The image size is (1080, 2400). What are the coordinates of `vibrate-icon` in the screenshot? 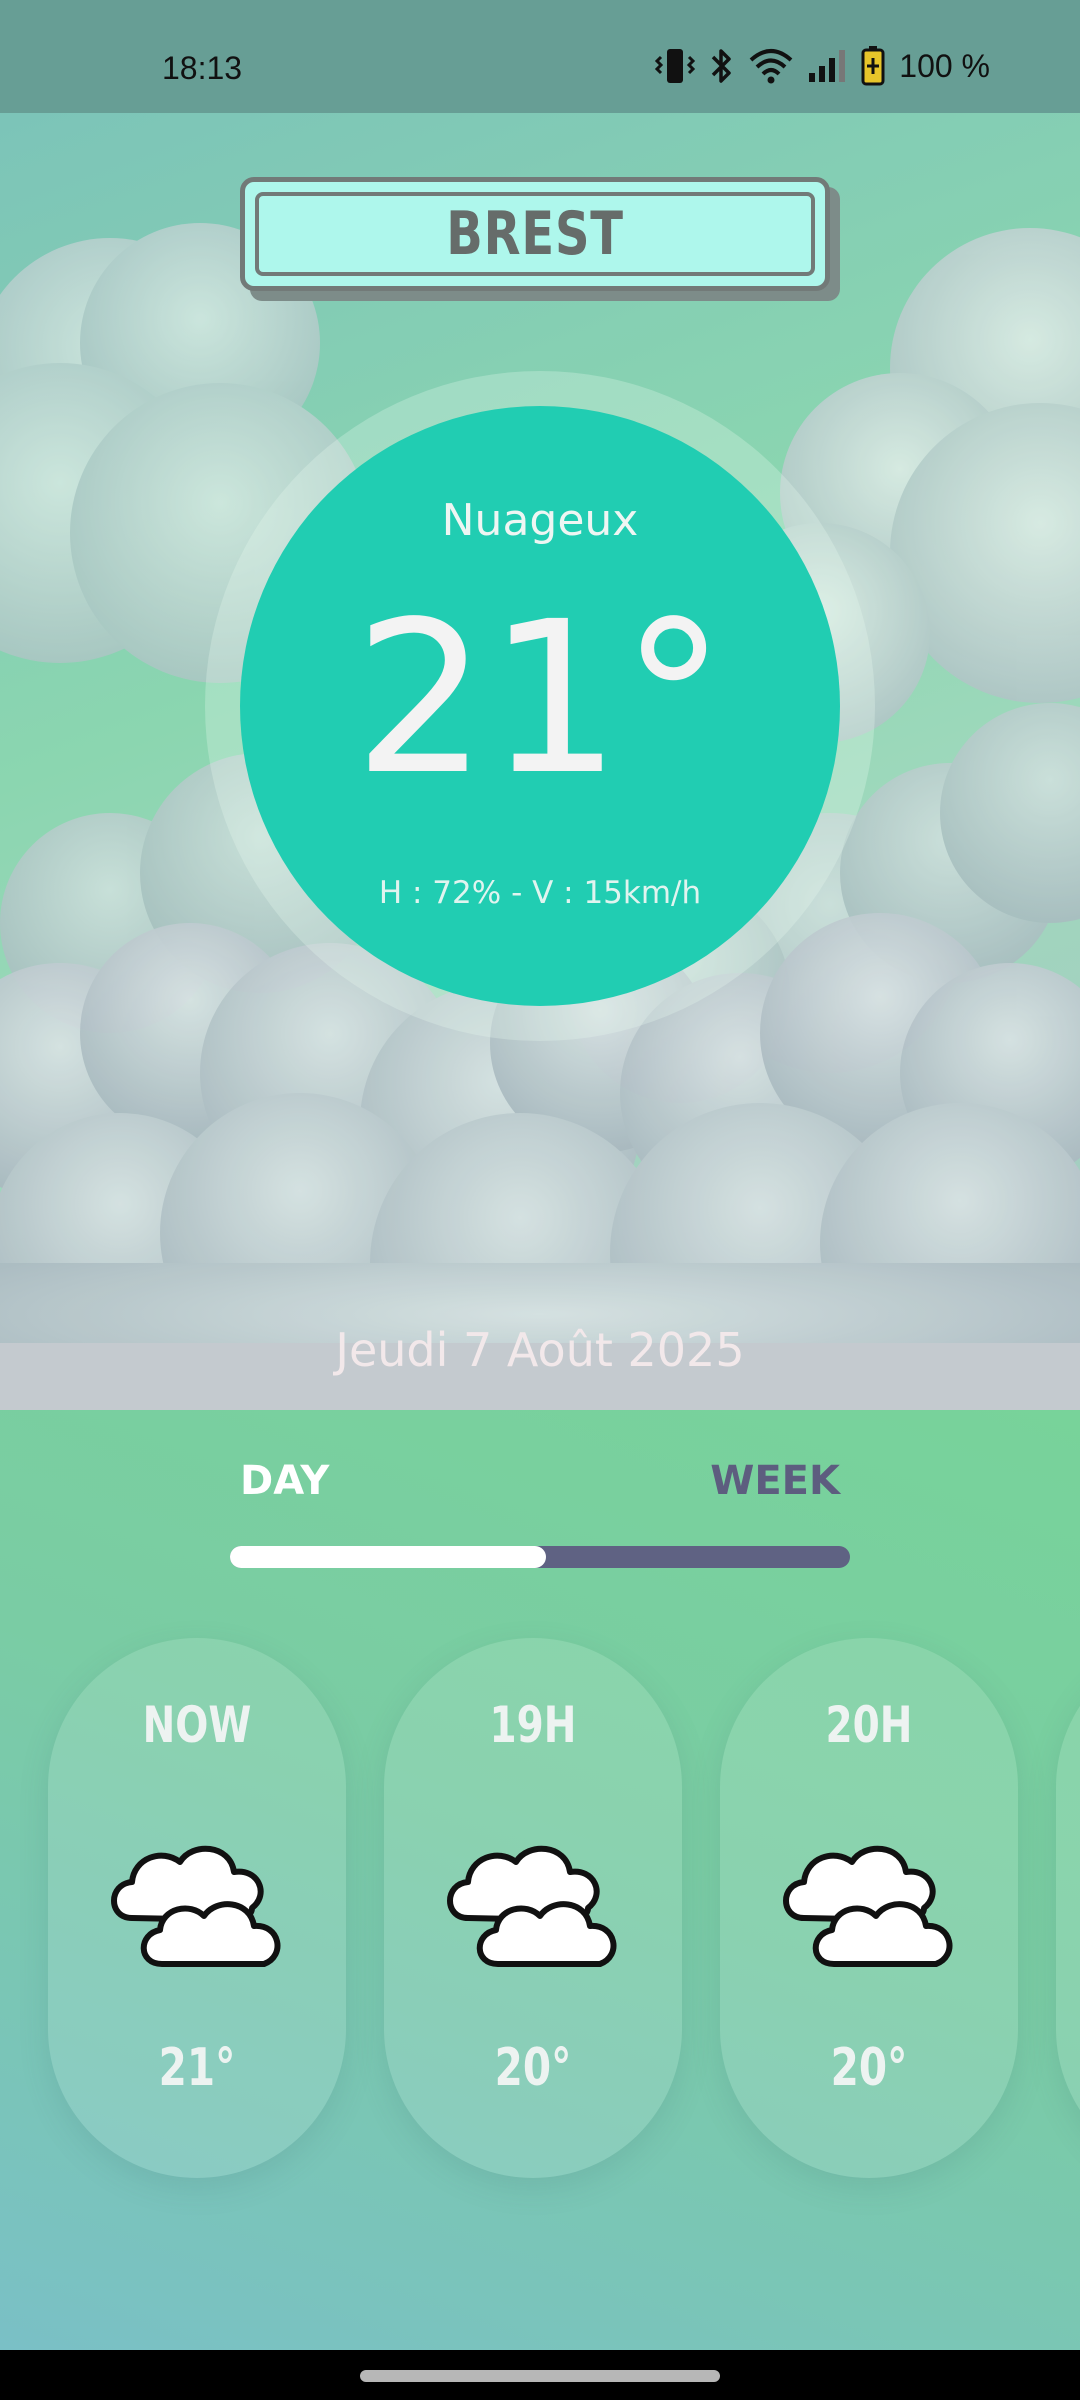 It's located at (675, 66).